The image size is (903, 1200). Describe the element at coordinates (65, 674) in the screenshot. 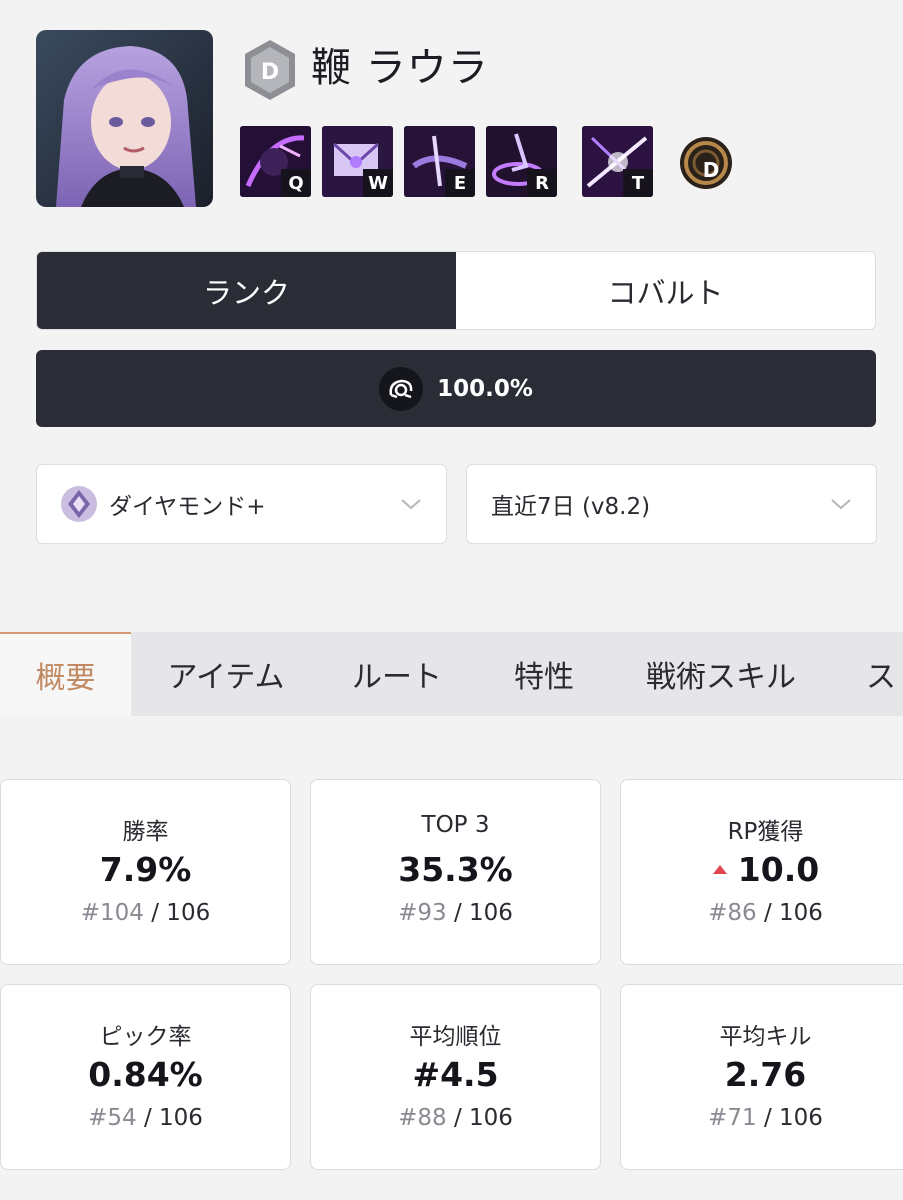

I see `tab-overview: 概要` at that location.